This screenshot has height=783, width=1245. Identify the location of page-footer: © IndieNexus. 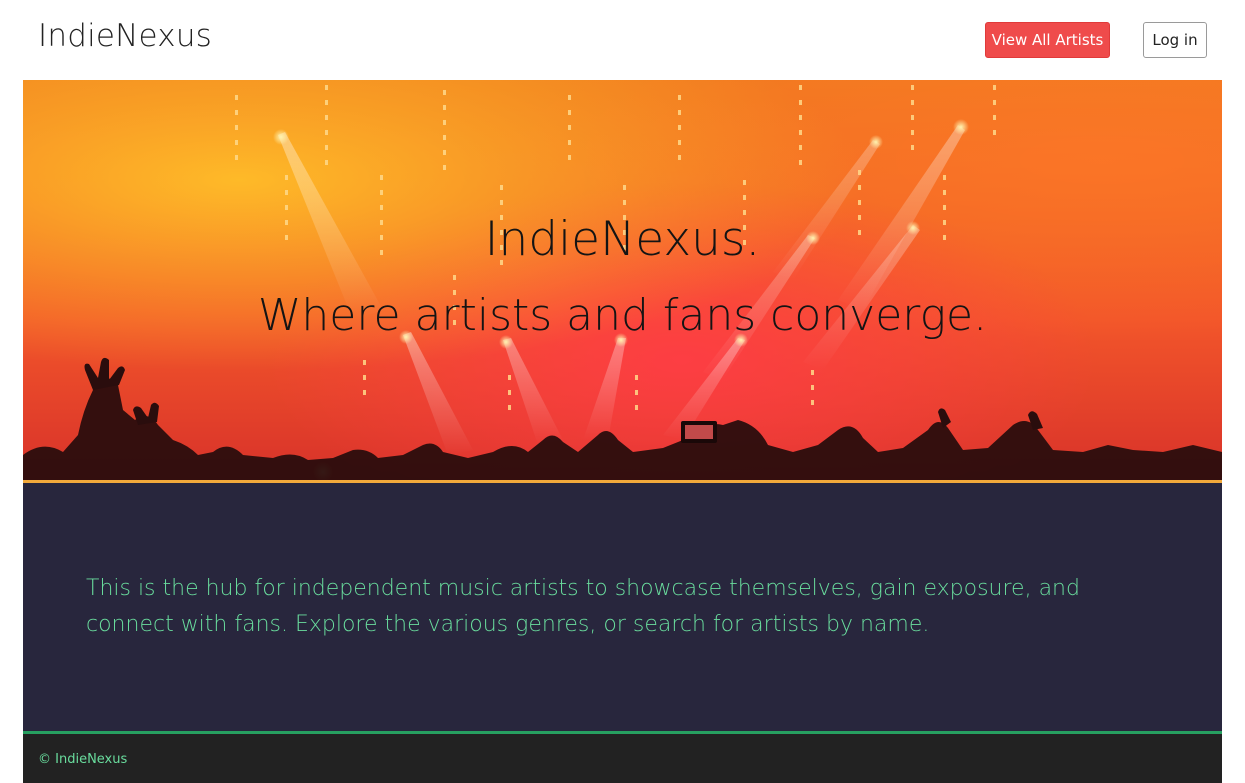
(622, 758).